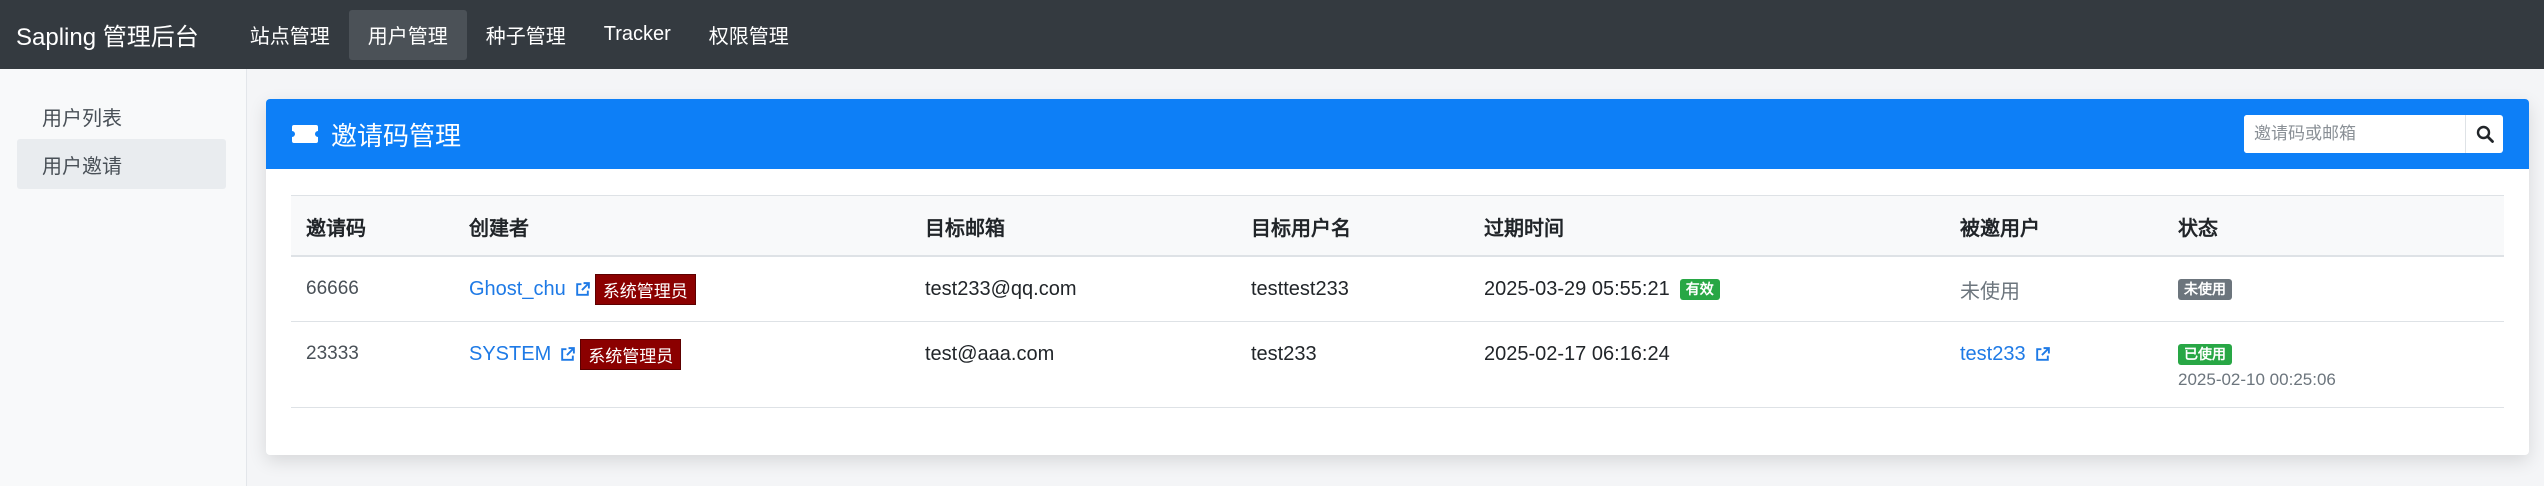 The width and height of the screenshot is (2544, 486). I want to click on creator-cell: Ghost_chu 系统管理员, so click(582, 289).